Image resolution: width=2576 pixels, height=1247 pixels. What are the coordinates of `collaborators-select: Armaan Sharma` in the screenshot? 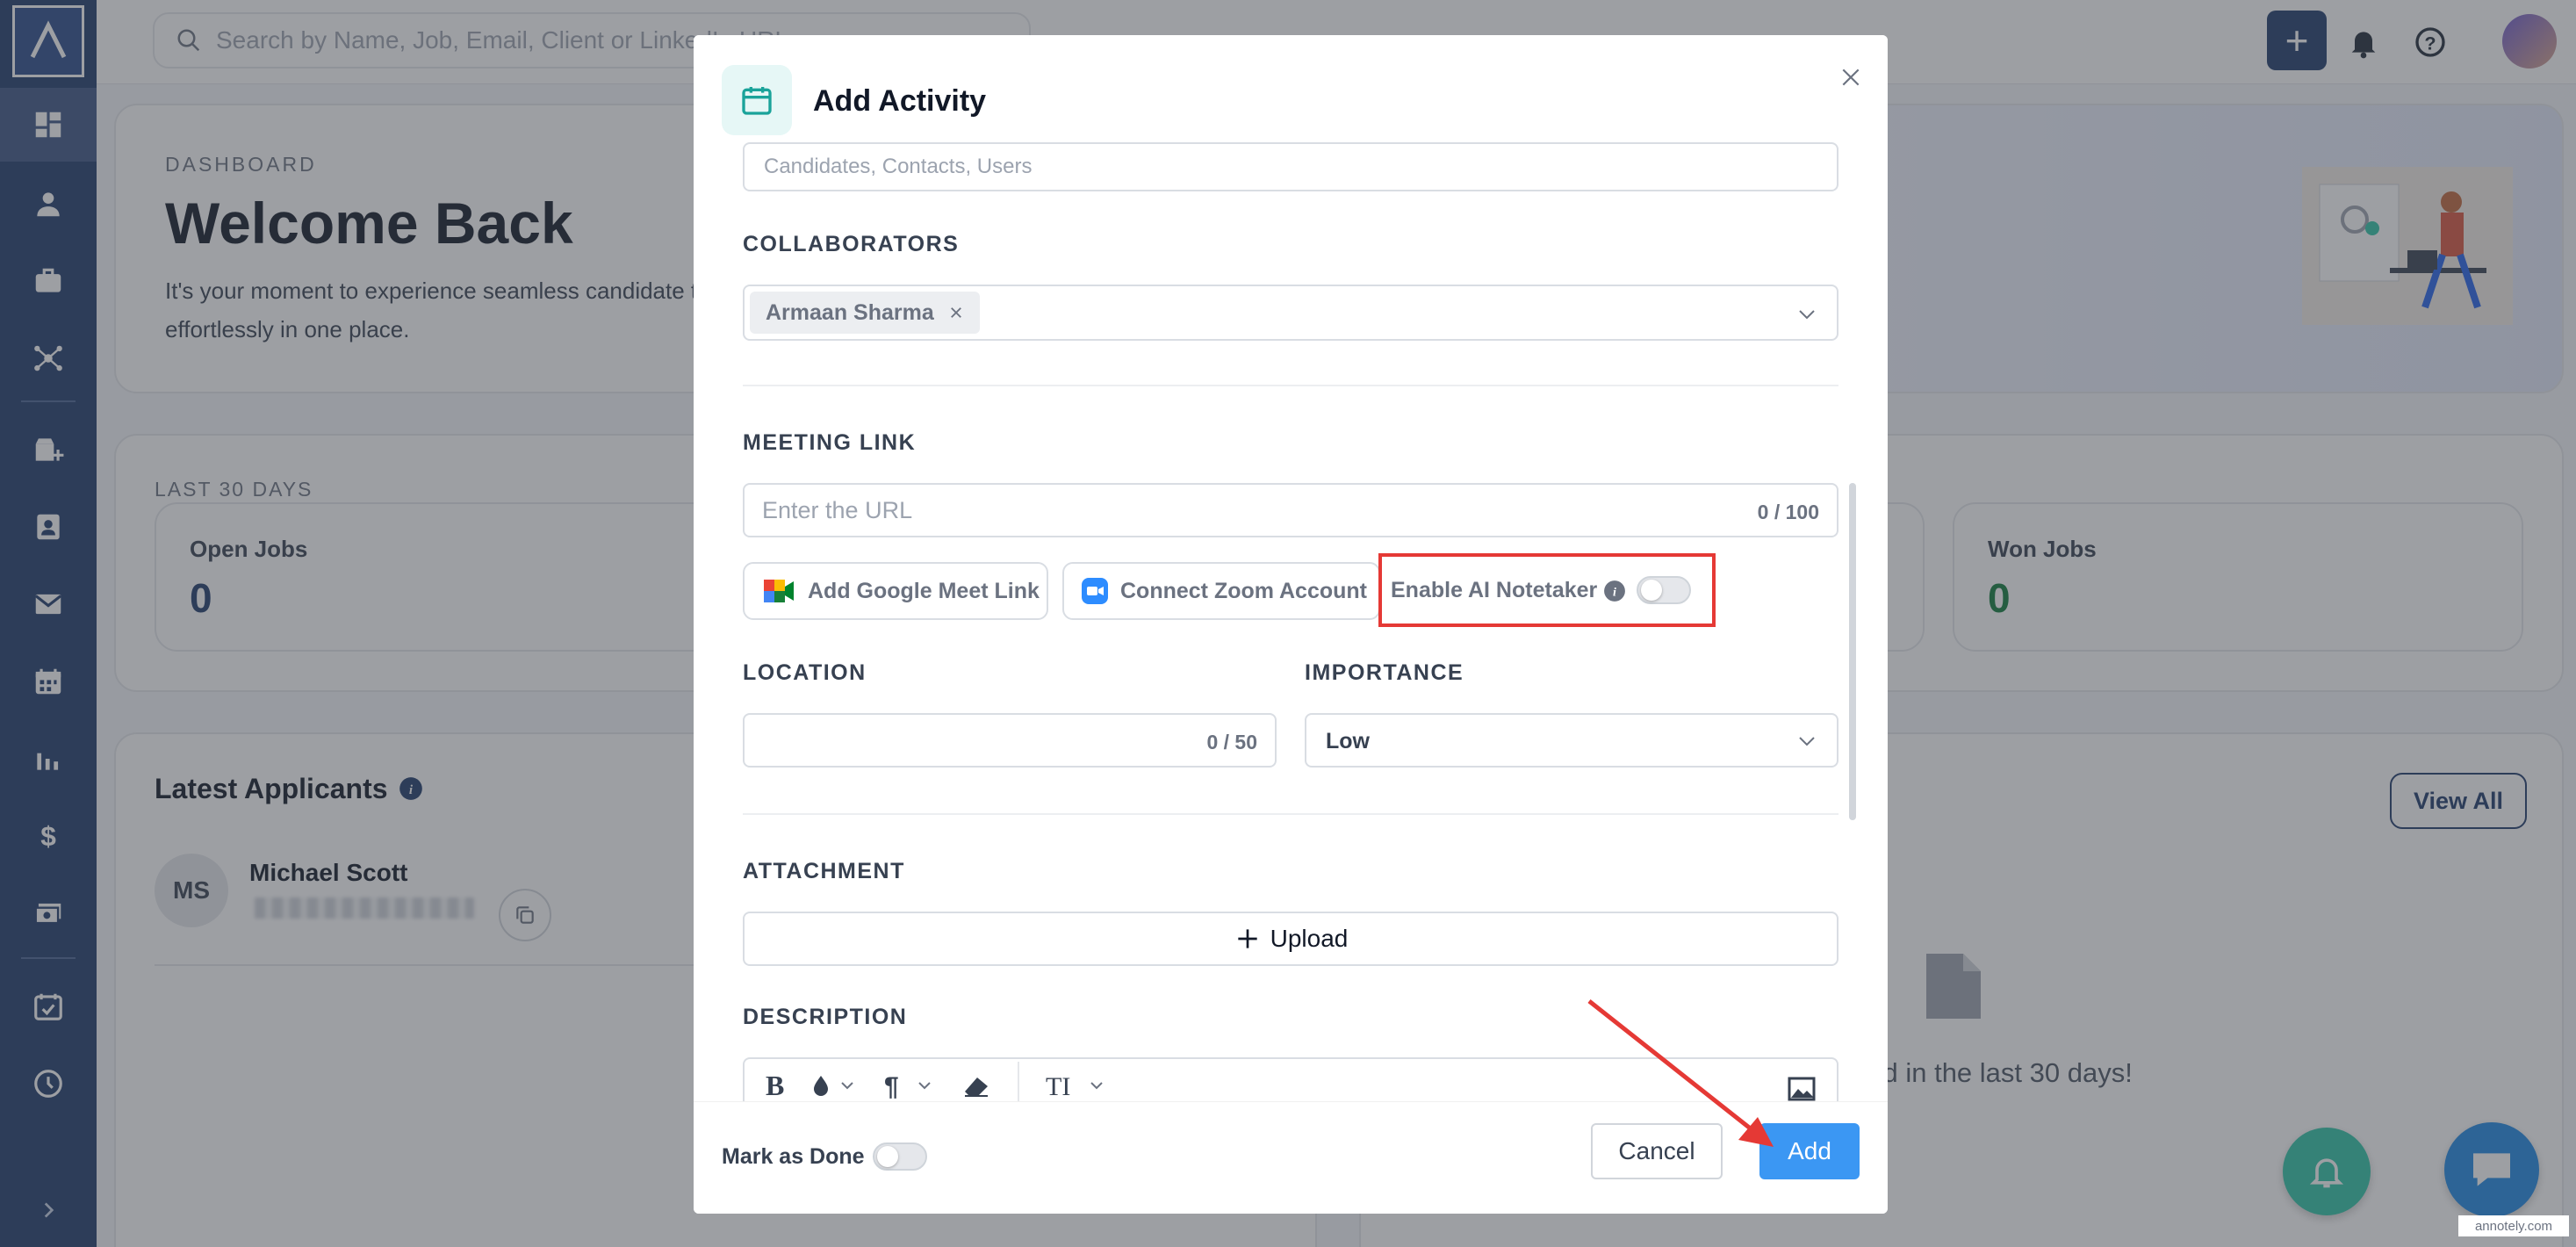 It's located at (1290, 313).